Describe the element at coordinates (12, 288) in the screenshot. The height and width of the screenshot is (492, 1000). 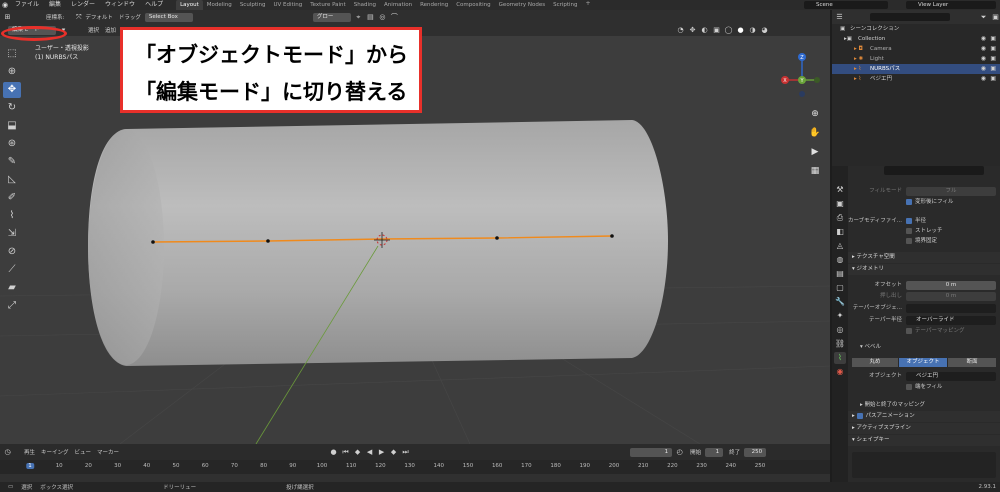
I see `randomize-tool-icon: ▰` at that location.